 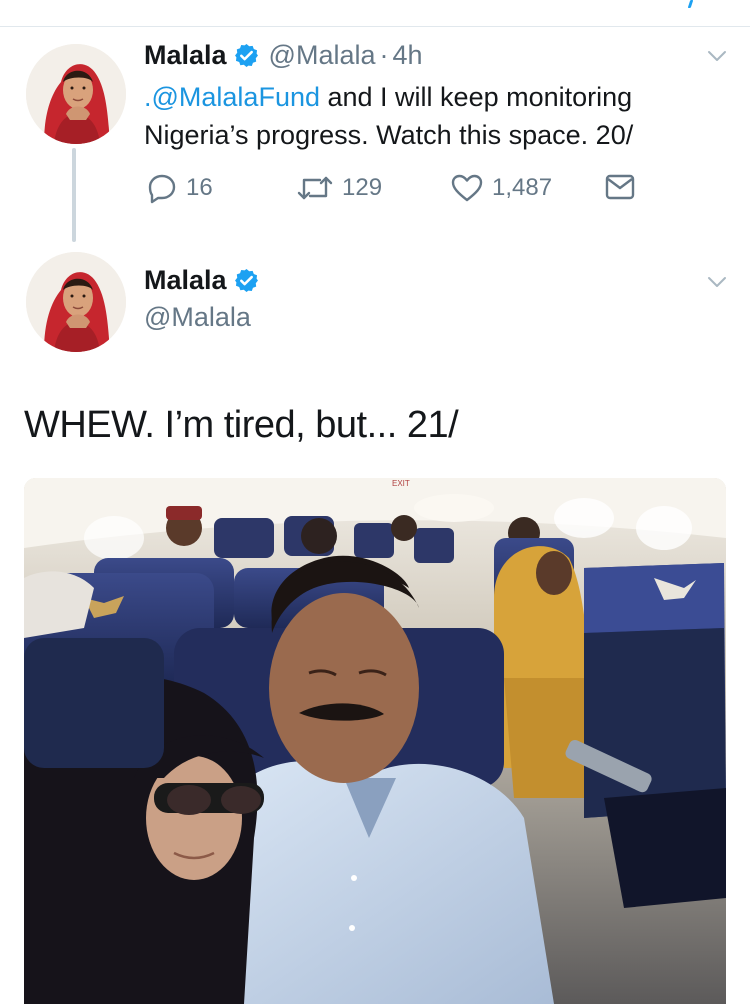 I want to click on tweet-header: Malala @Malala · 4h, so click(x=283, y=55).